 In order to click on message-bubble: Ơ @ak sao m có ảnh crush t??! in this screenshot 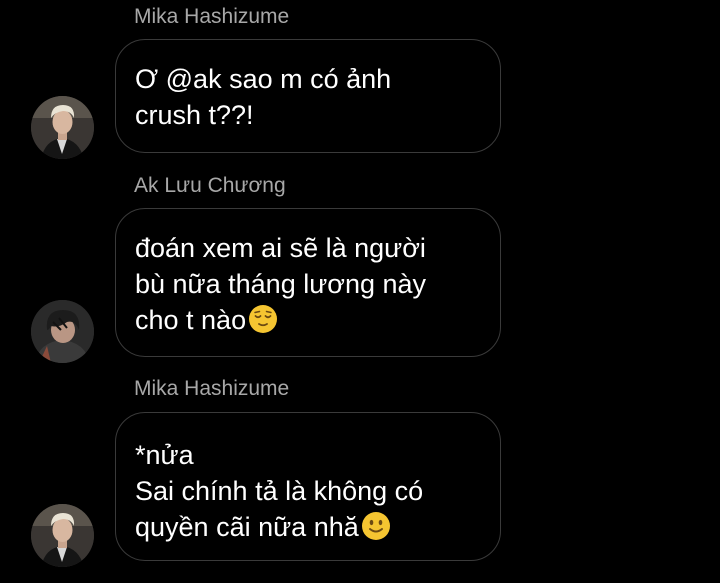, I will do `click(308, 96)`.